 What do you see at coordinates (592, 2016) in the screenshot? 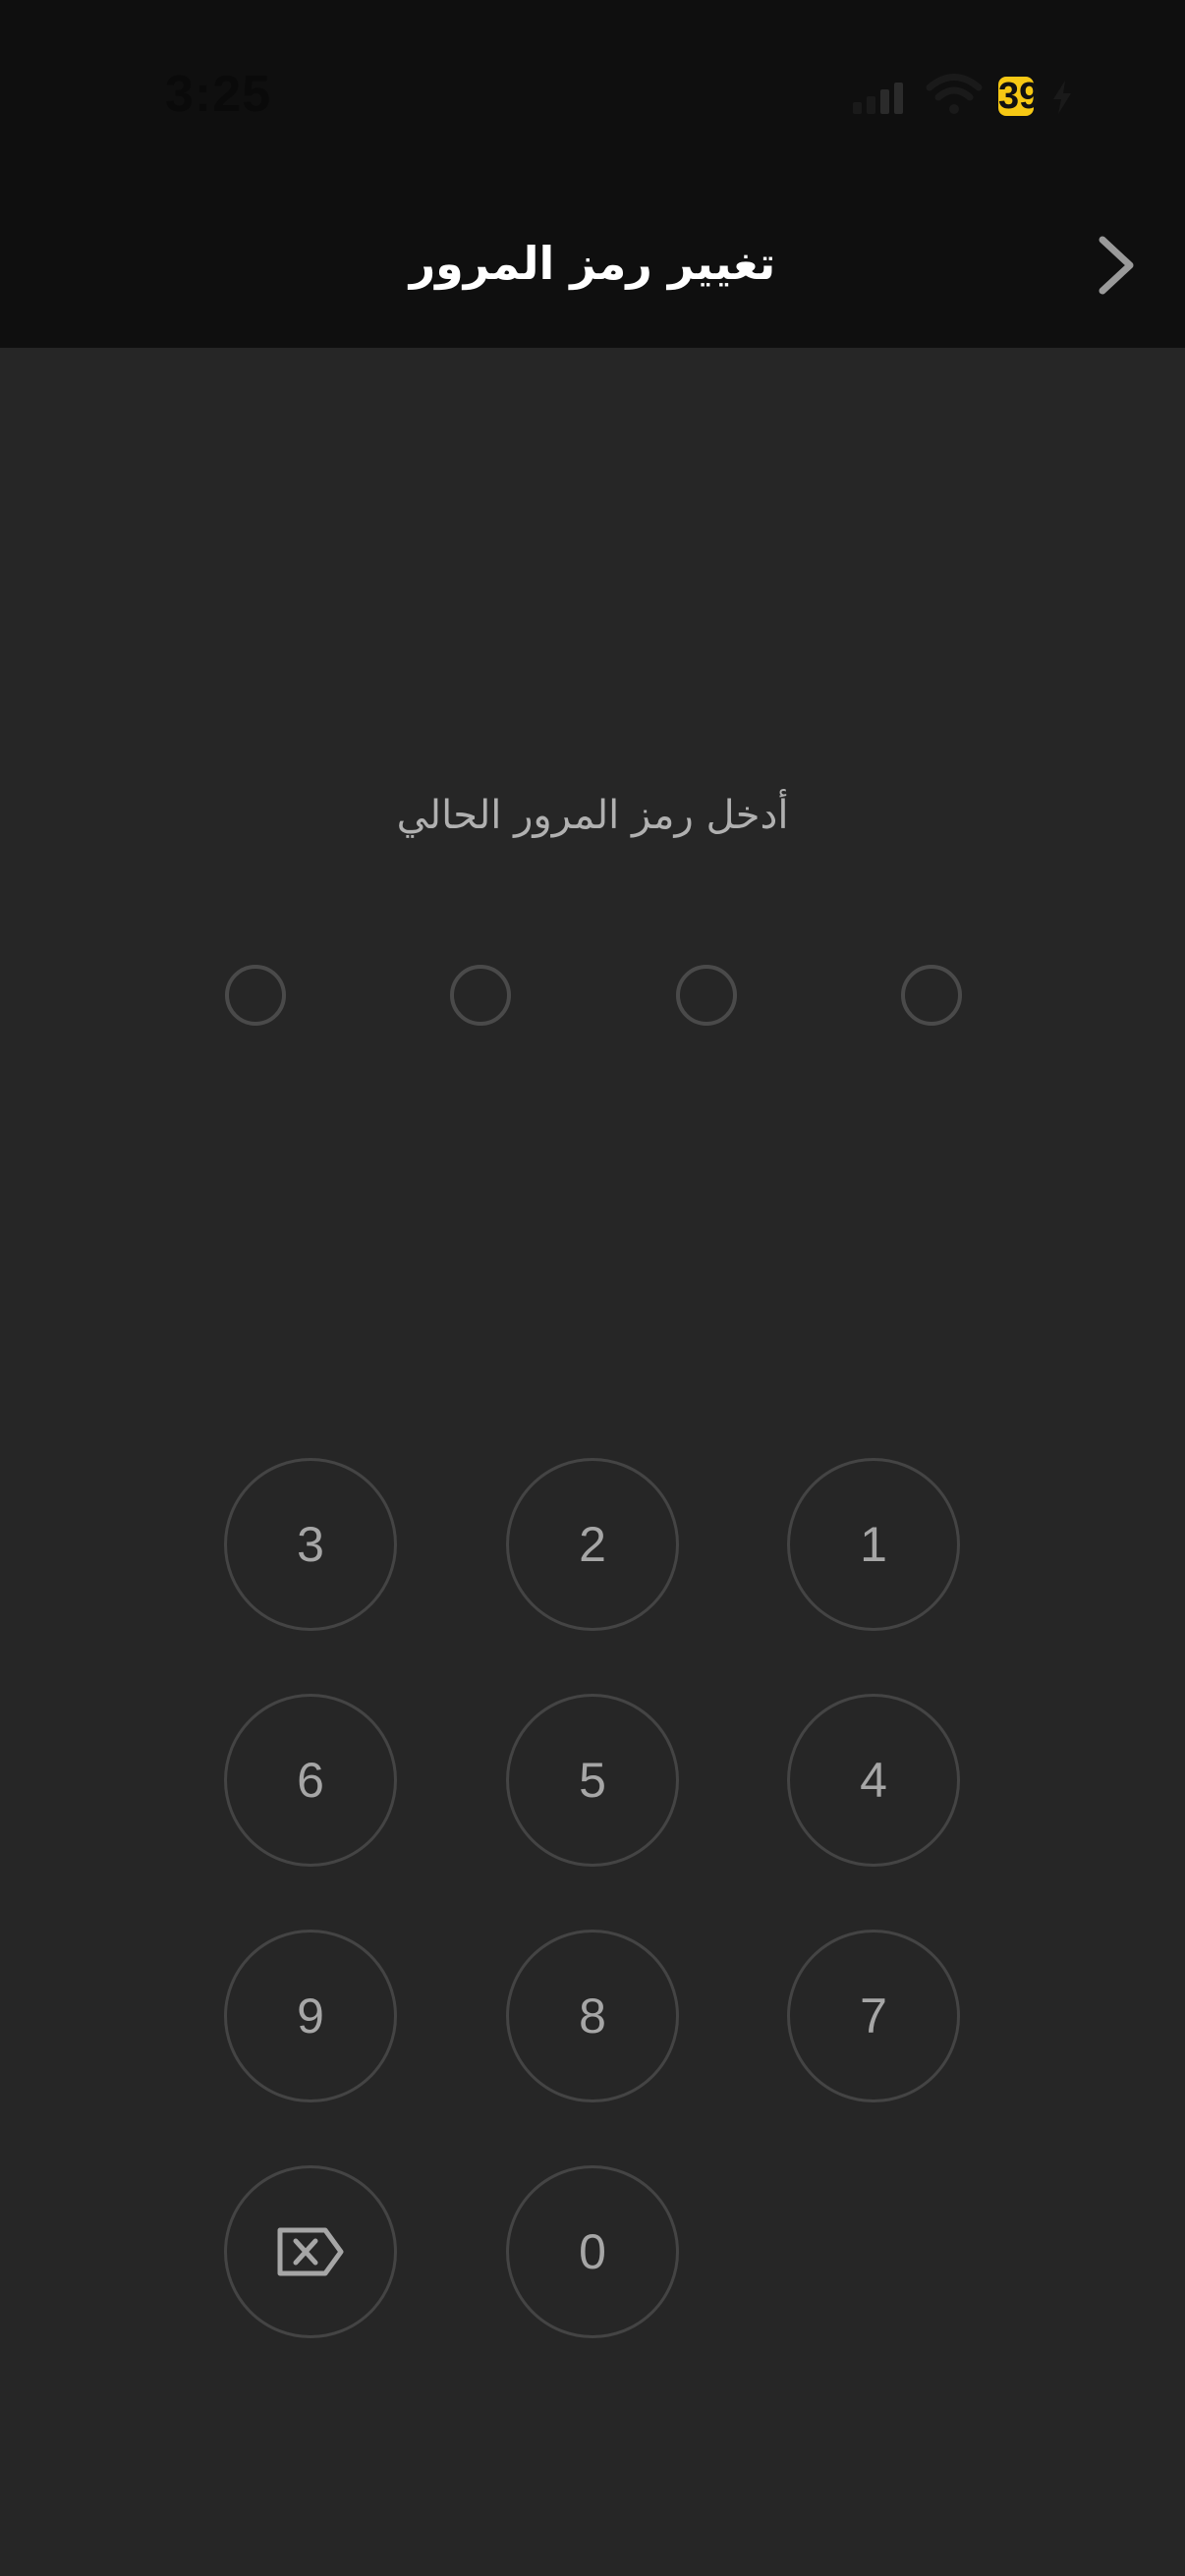
I see `keypad-key-8: 8` at bounding box center [592, 2016].